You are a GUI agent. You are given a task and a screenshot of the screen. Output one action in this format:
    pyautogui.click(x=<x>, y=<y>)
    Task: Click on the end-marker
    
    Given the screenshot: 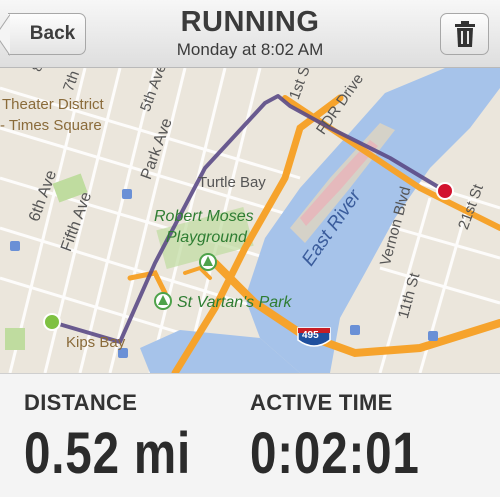 What is the action you would take?
    pyautogui.click(x=445, y=191)
    